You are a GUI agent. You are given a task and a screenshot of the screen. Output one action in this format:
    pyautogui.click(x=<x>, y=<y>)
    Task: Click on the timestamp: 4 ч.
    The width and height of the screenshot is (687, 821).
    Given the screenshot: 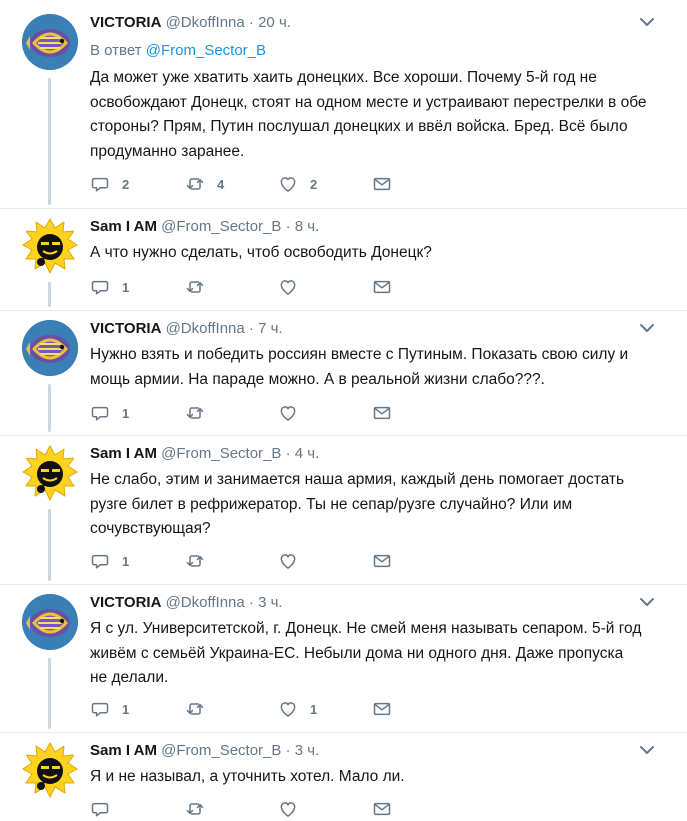 What is the action you would take?
    pyautogui.click(x=307, y=453)
    